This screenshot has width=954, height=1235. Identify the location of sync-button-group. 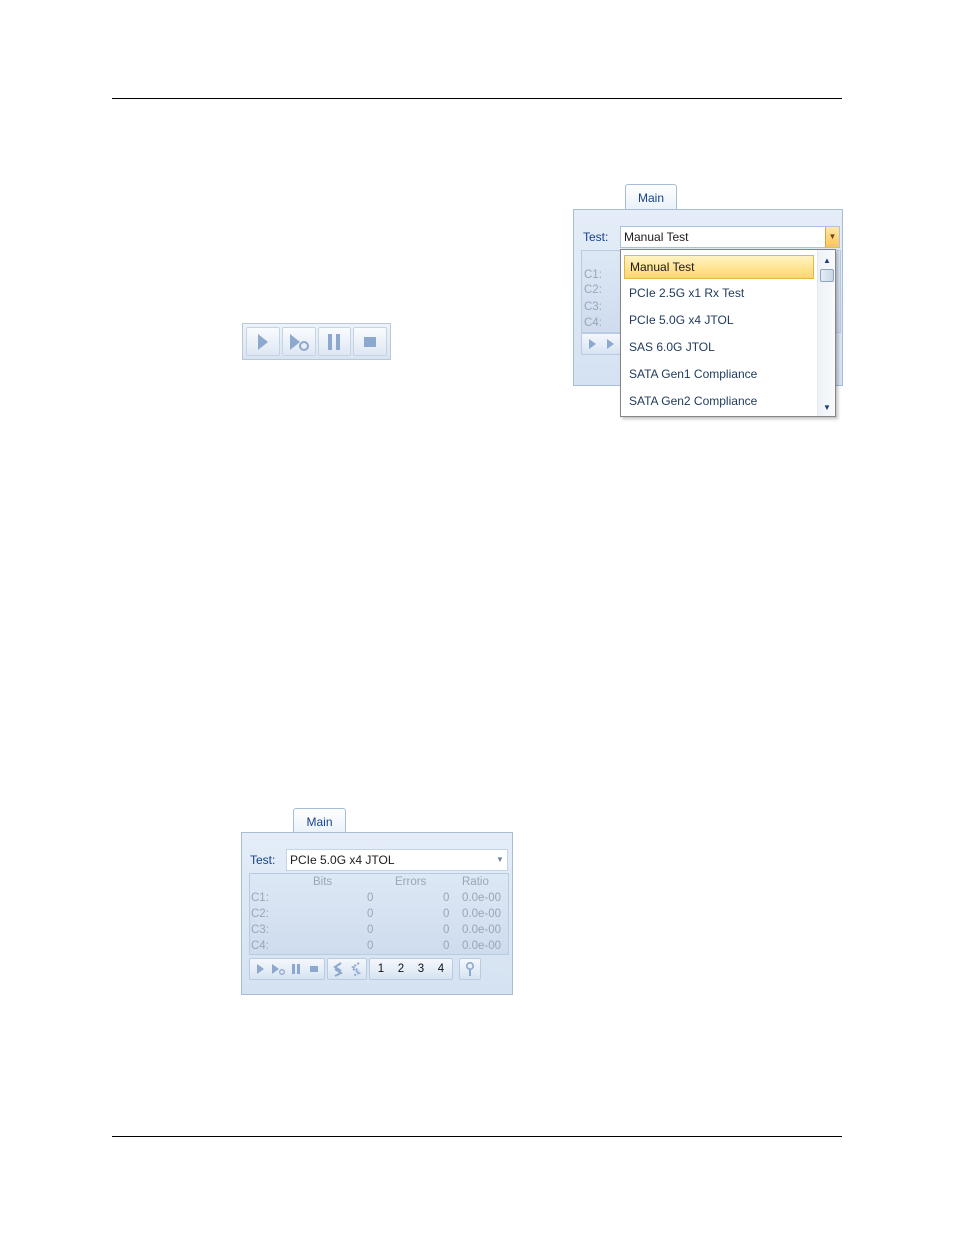
(347, 969).